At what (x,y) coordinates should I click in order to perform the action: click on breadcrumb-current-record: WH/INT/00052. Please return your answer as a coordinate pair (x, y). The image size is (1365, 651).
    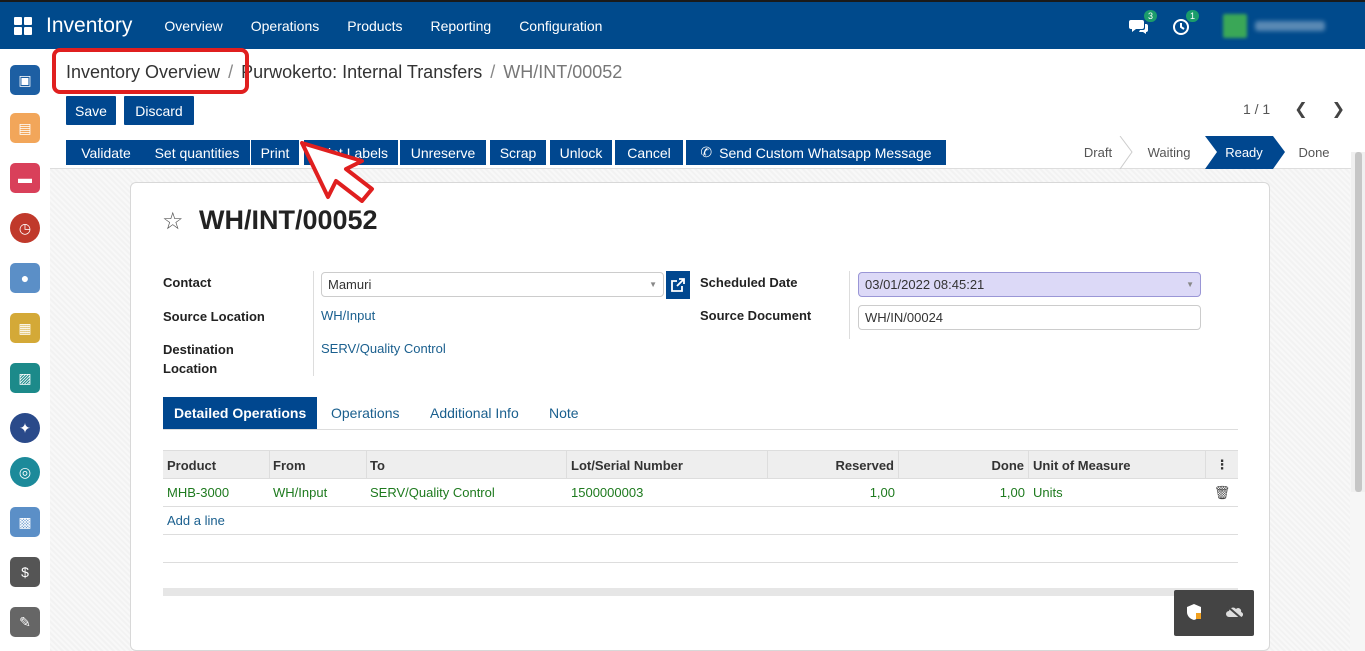
    Looking at the image, I should click on (563, 72).